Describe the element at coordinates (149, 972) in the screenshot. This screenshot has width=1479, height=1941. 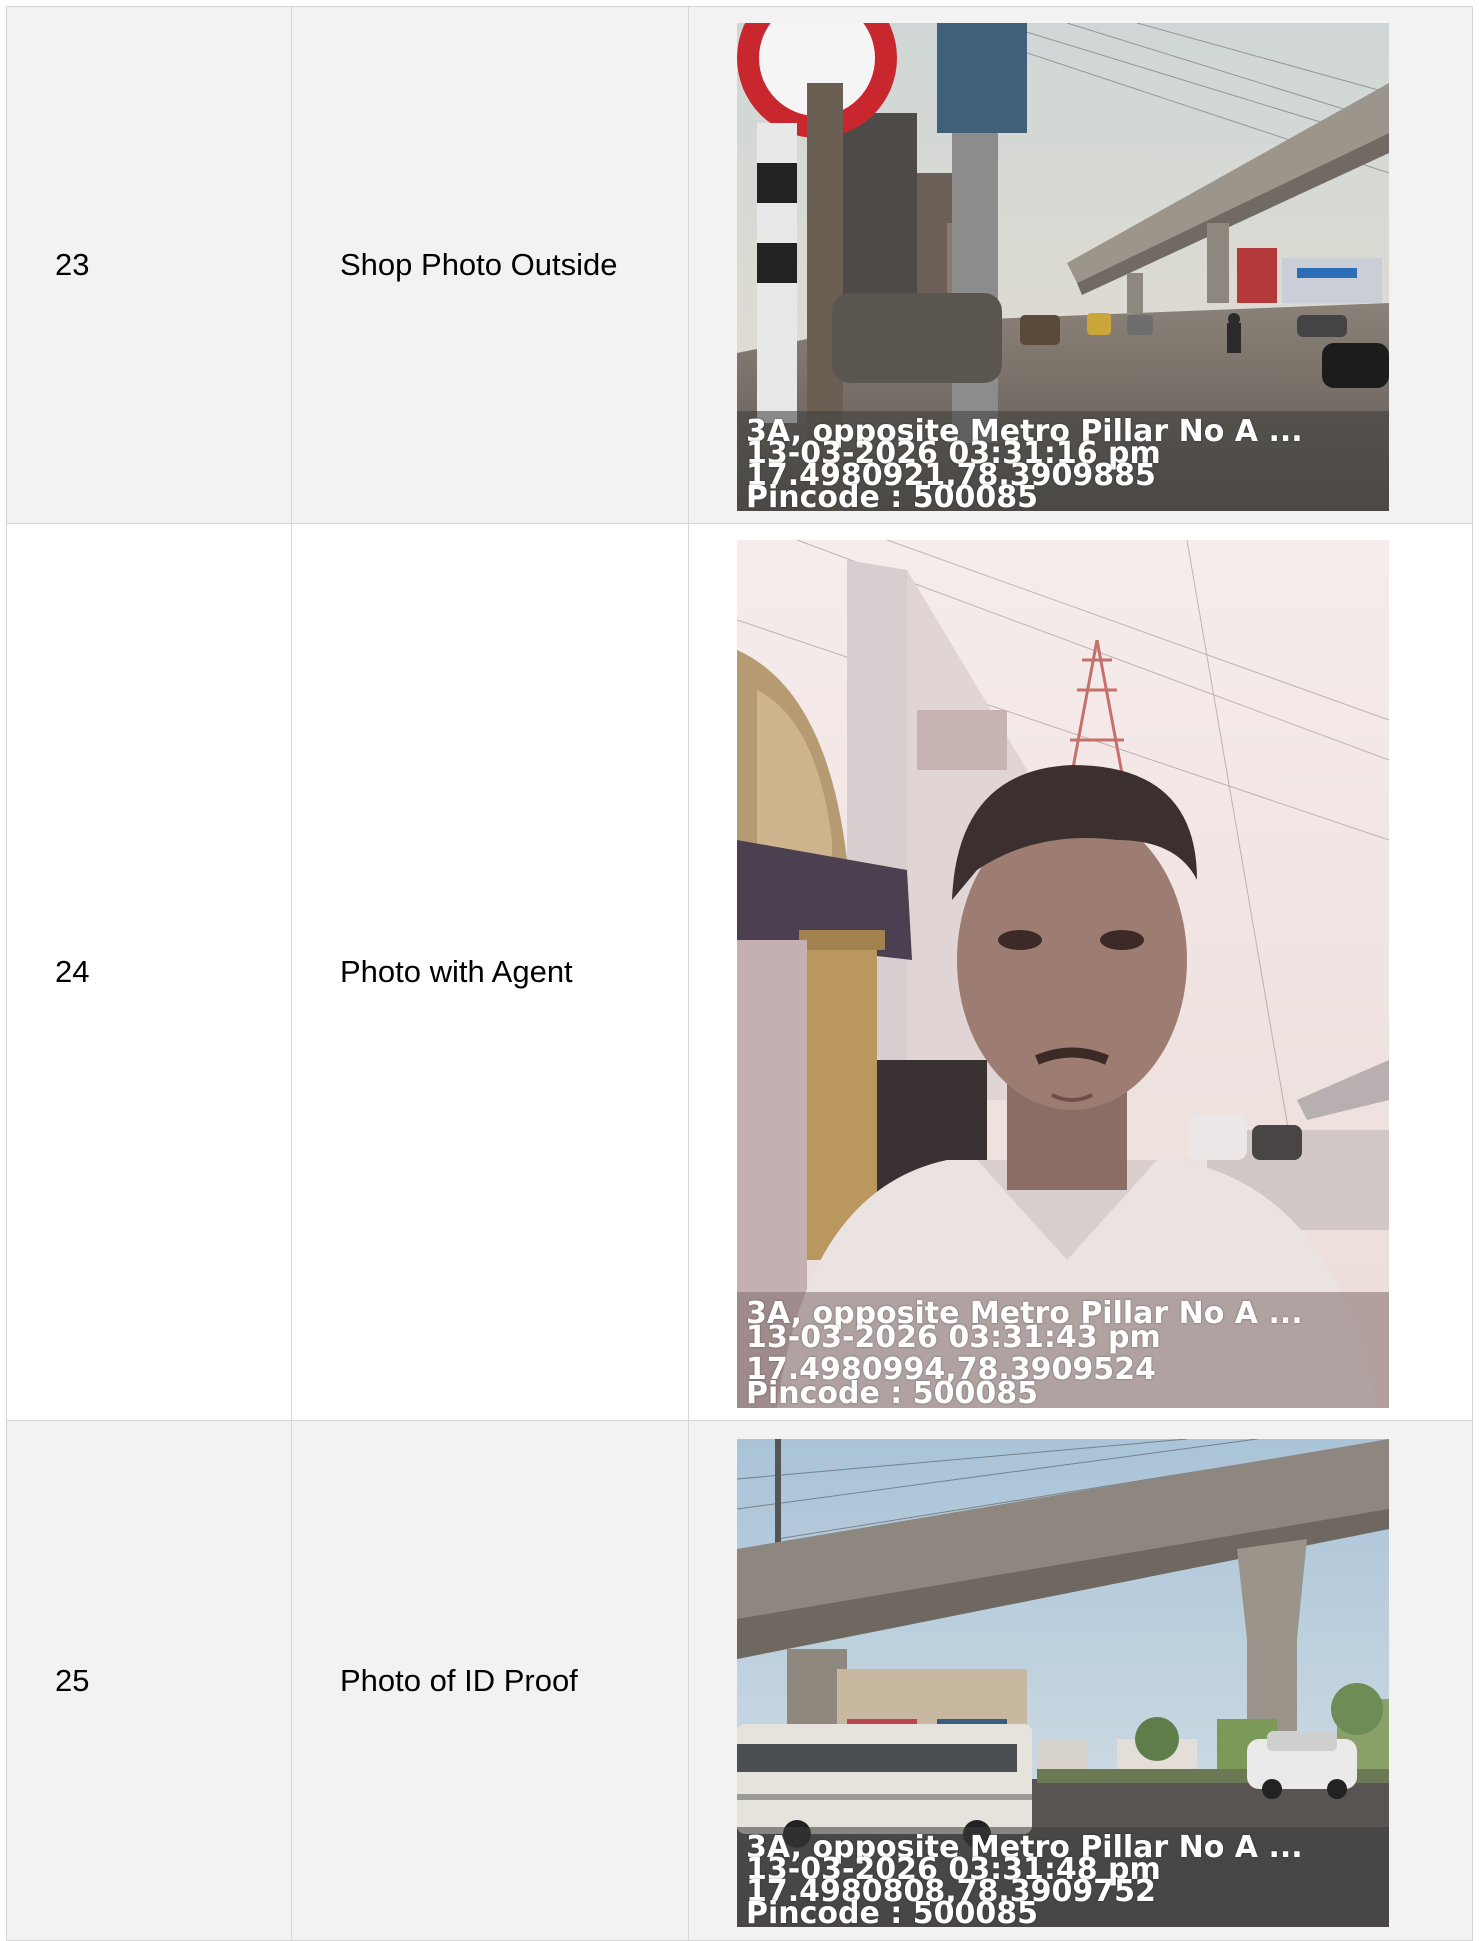
I see `row-index: 24` at that location.